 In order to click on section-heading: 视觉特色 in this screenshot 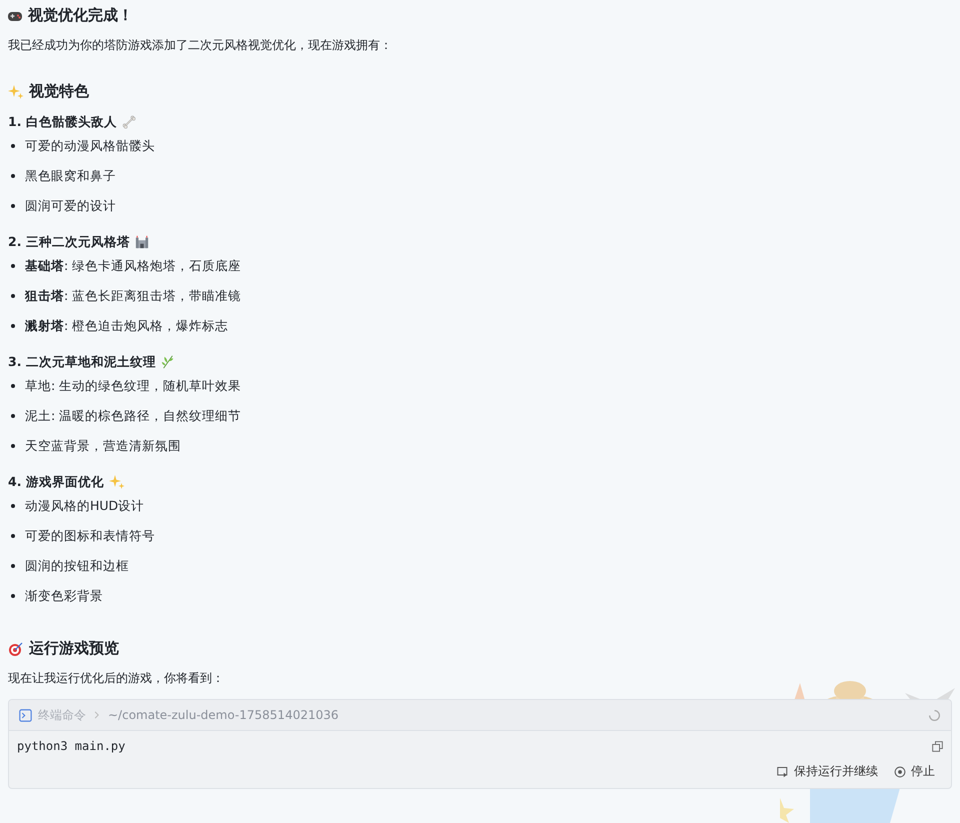, I will do `click(59, 91)`.